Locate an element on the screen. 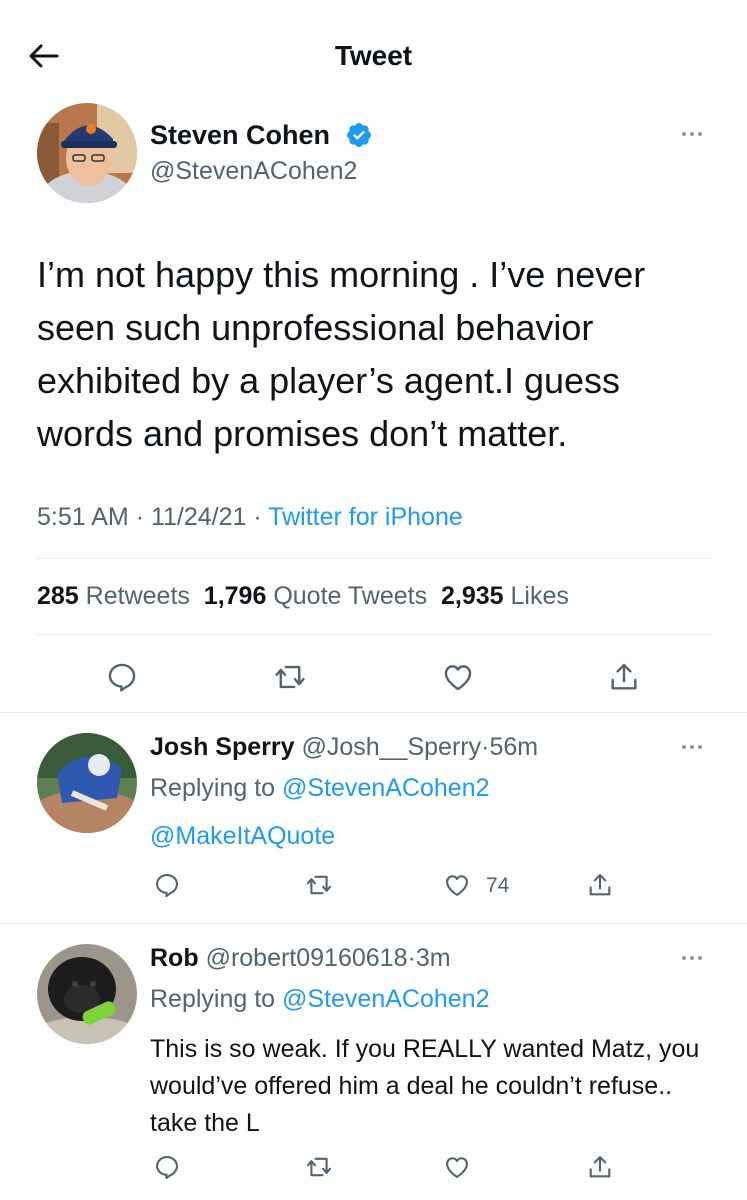 The image size is (747, 1200). tweet-date: 11/24/21 is located at coordinates (198, 517).